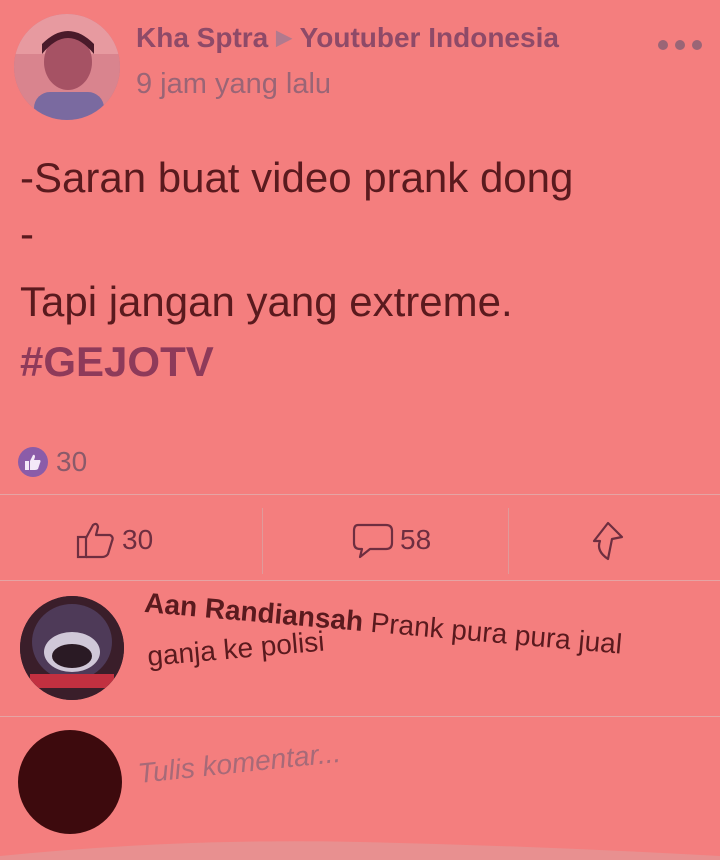  What do you see at coordinates (95, 540) in the screenshot?
I see `thumbs-up-icon` at bounding box center [95, 540].